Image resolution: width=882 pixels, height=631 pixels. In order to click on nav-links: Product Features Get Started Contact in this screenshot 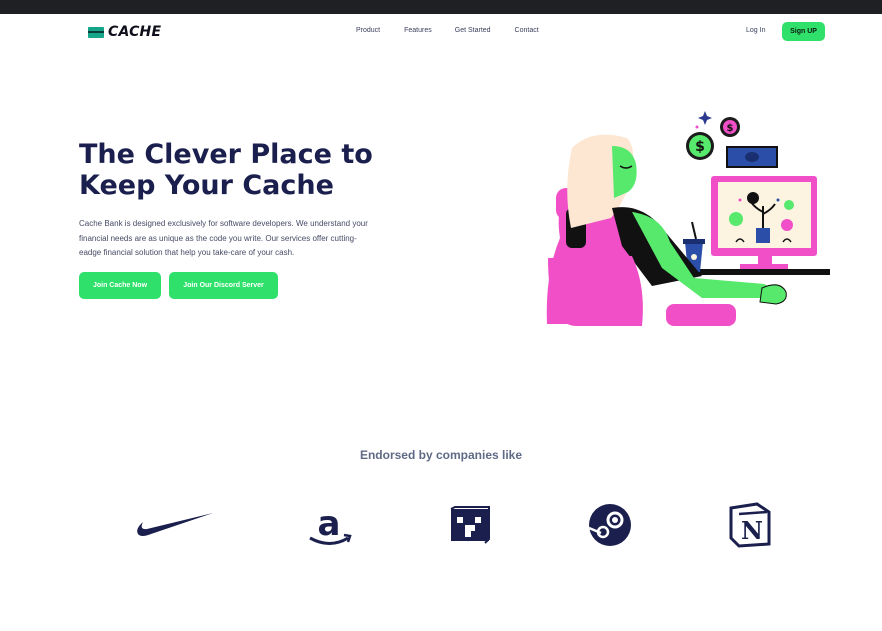, I will do `click(447, 30)`.